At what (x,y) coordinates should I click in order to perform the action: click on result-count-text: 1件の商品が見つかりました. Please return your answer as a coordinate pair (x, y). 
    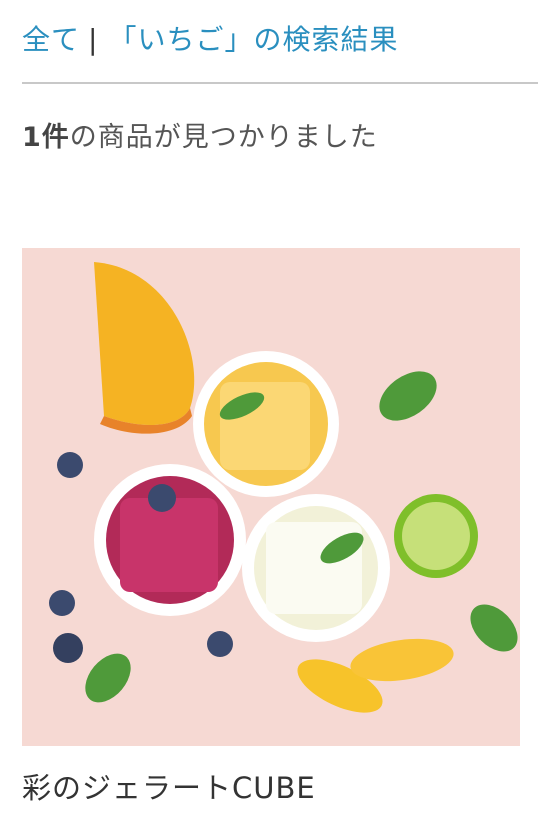
    Looking at the image, I should click on (200, 138).